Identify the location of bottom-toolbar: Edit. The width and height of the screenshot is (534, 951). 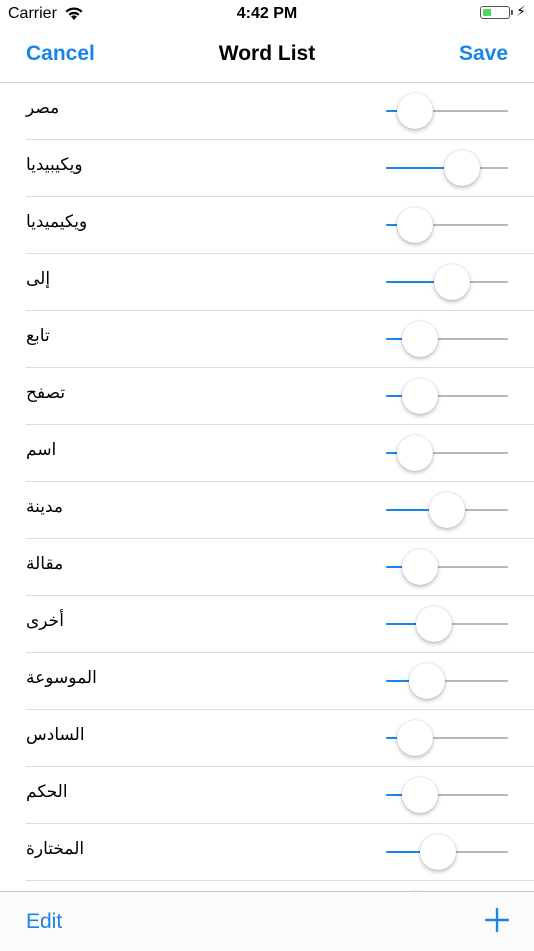
(267, 921).